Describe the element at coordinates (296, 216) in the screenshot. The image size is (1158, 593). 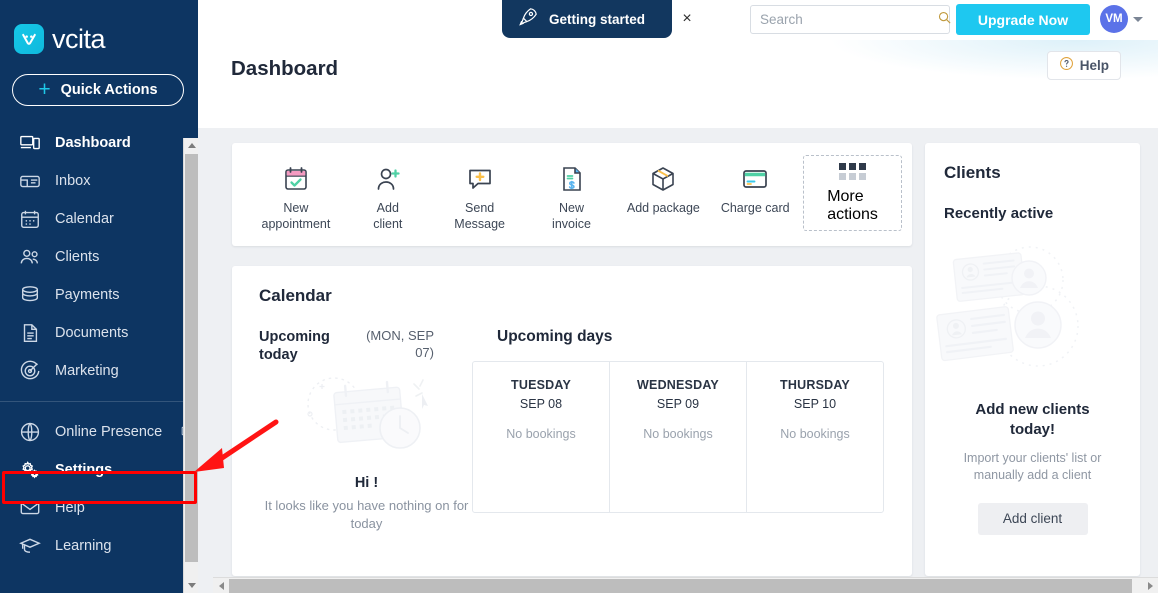
I see `action-label: New appointment` at that location.